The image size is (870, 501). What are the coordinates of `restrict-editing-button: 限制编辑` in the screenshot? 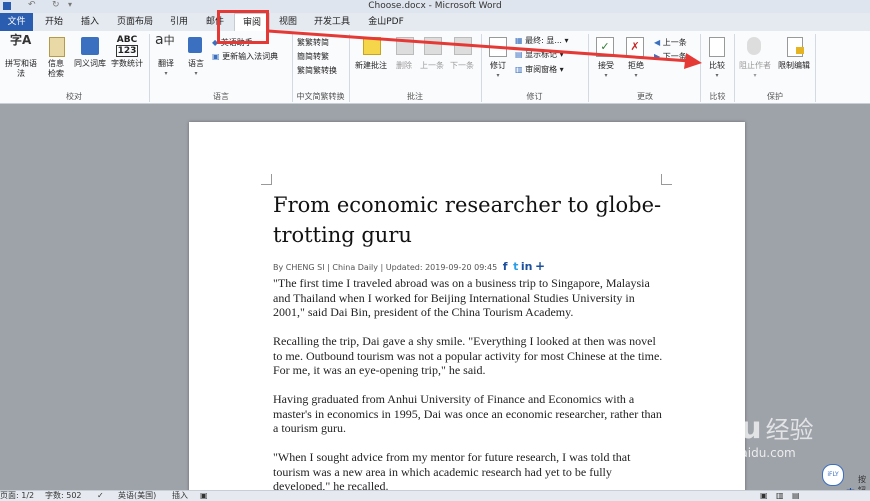 It's located at (794, 53).